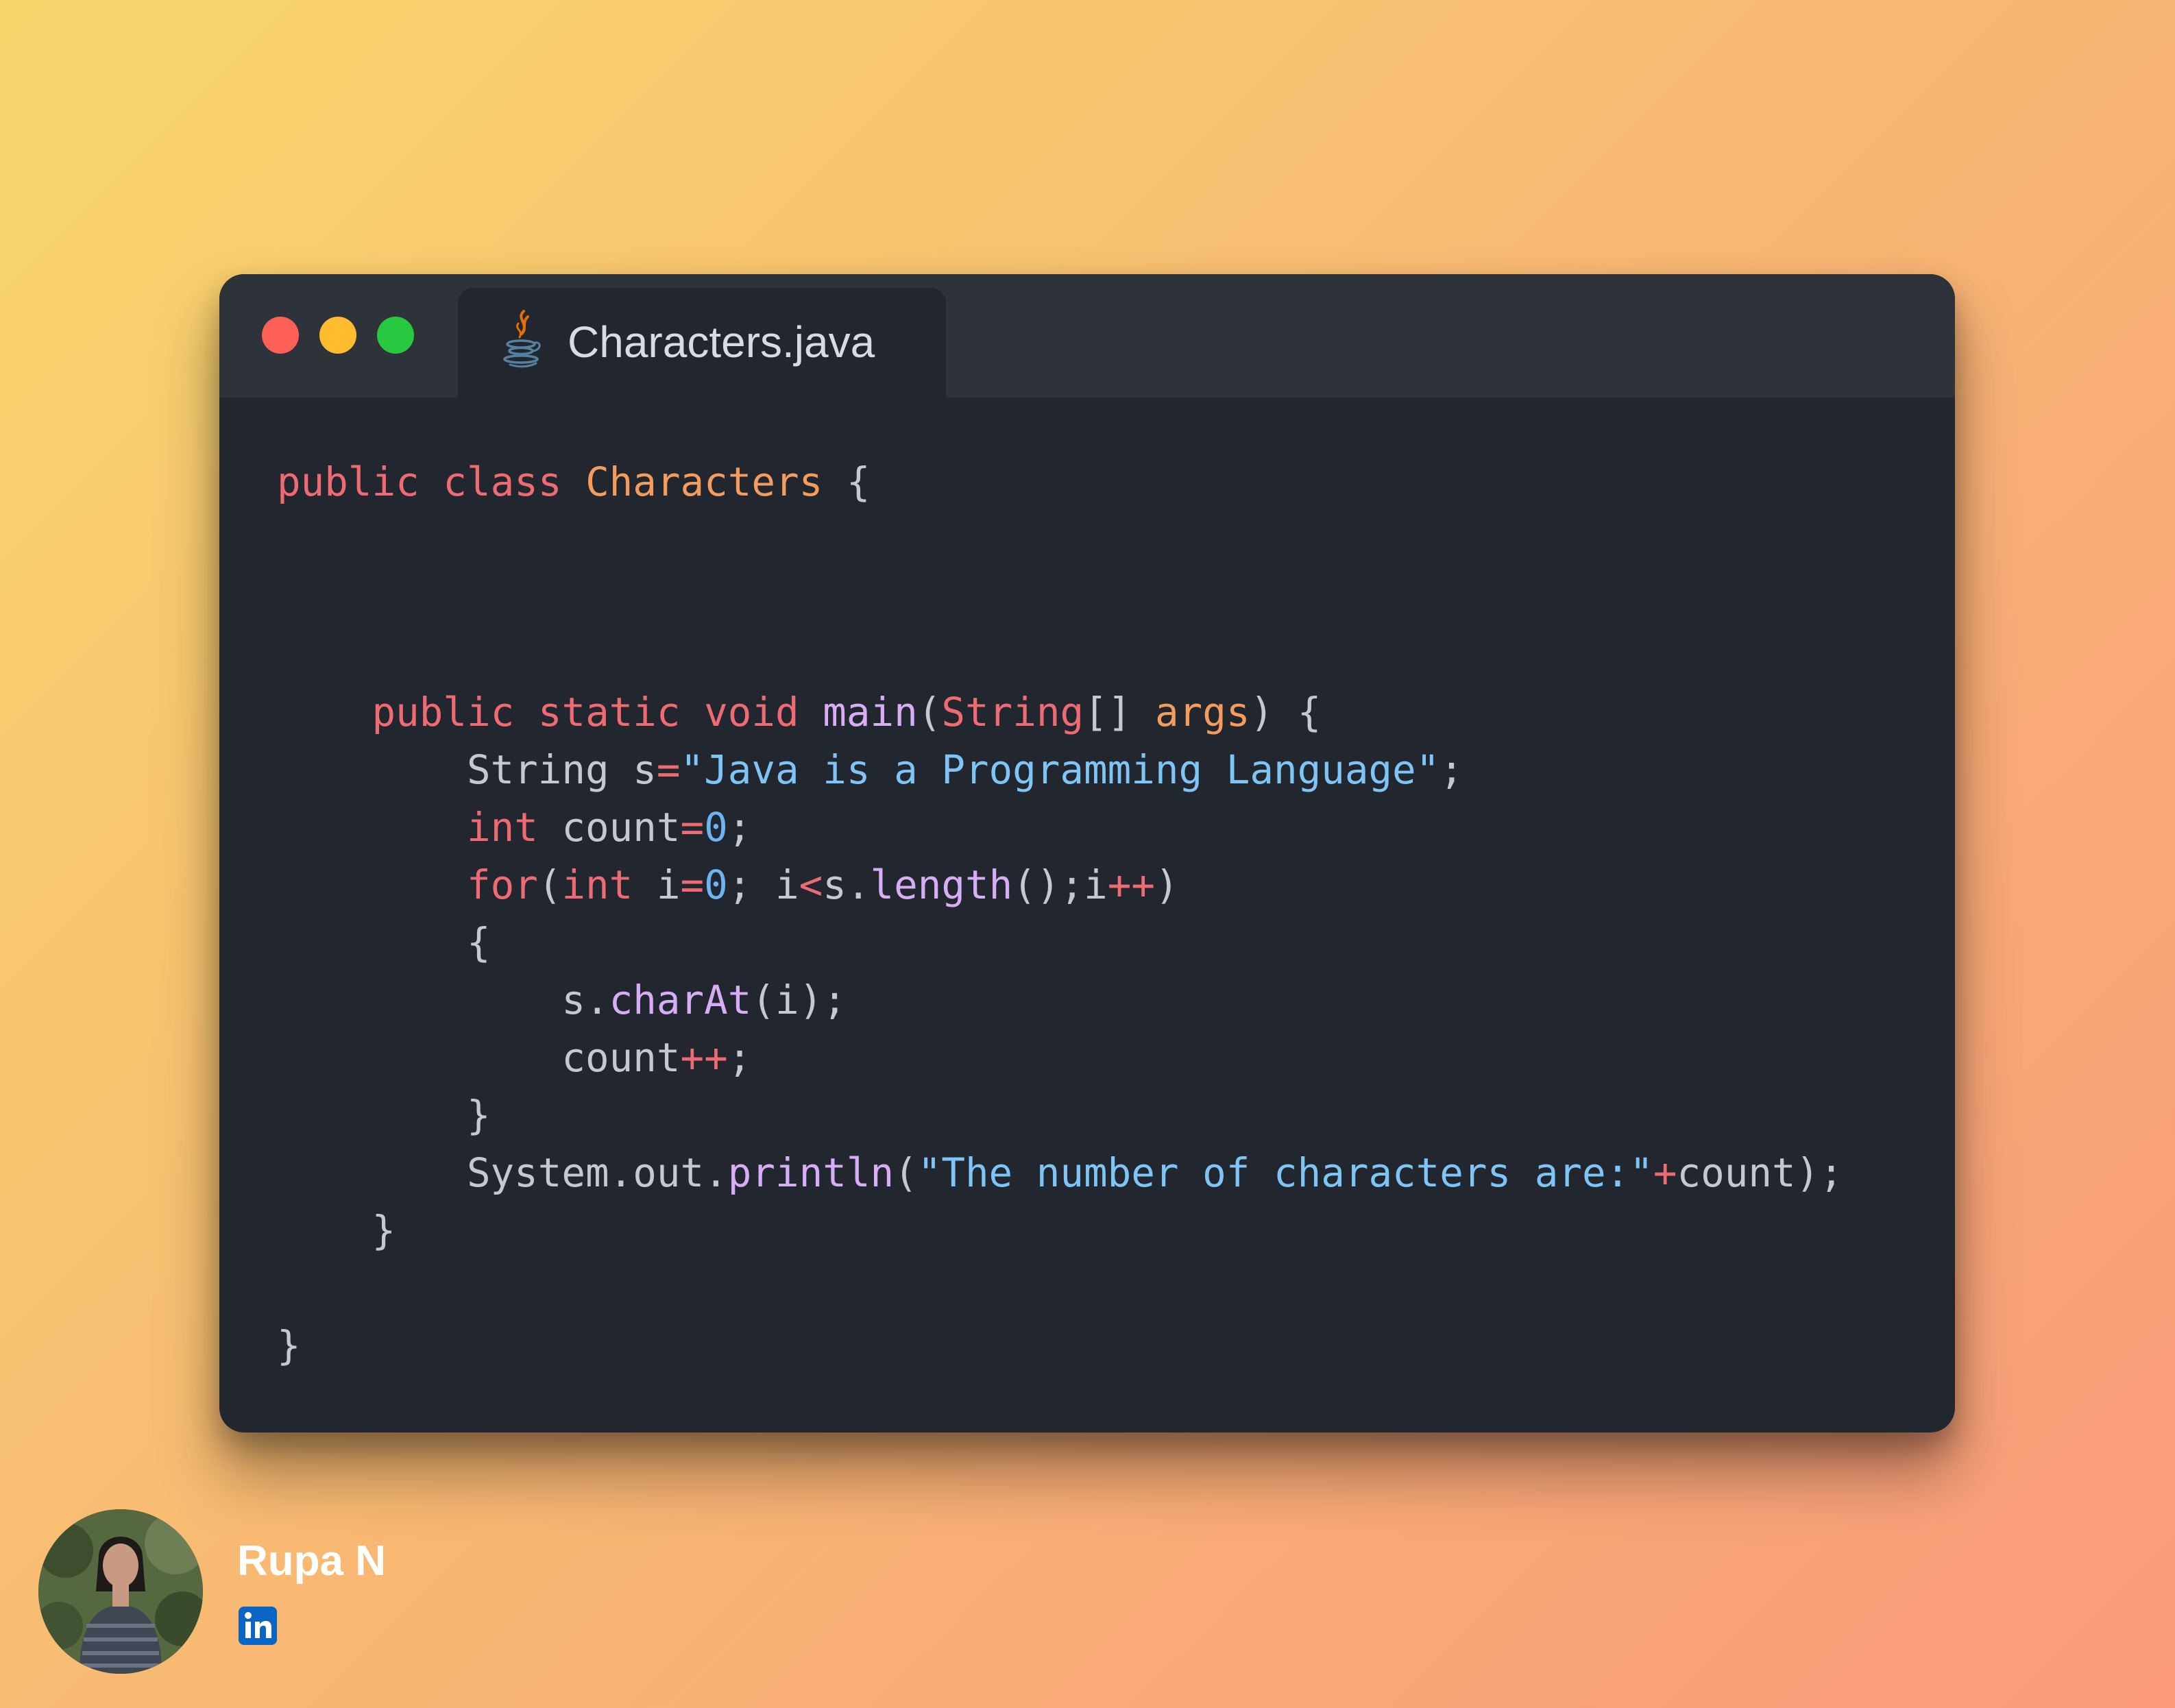  I want to click on code-token: main, so click(870, 713).